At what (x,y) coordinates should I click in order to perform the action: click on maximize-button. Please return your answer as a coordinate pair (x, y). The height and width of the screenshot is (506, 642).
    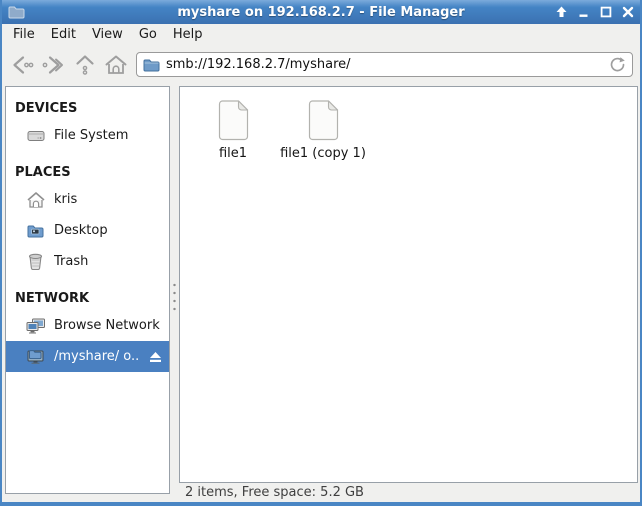
    Looking at the image, I should click on (605, 12).